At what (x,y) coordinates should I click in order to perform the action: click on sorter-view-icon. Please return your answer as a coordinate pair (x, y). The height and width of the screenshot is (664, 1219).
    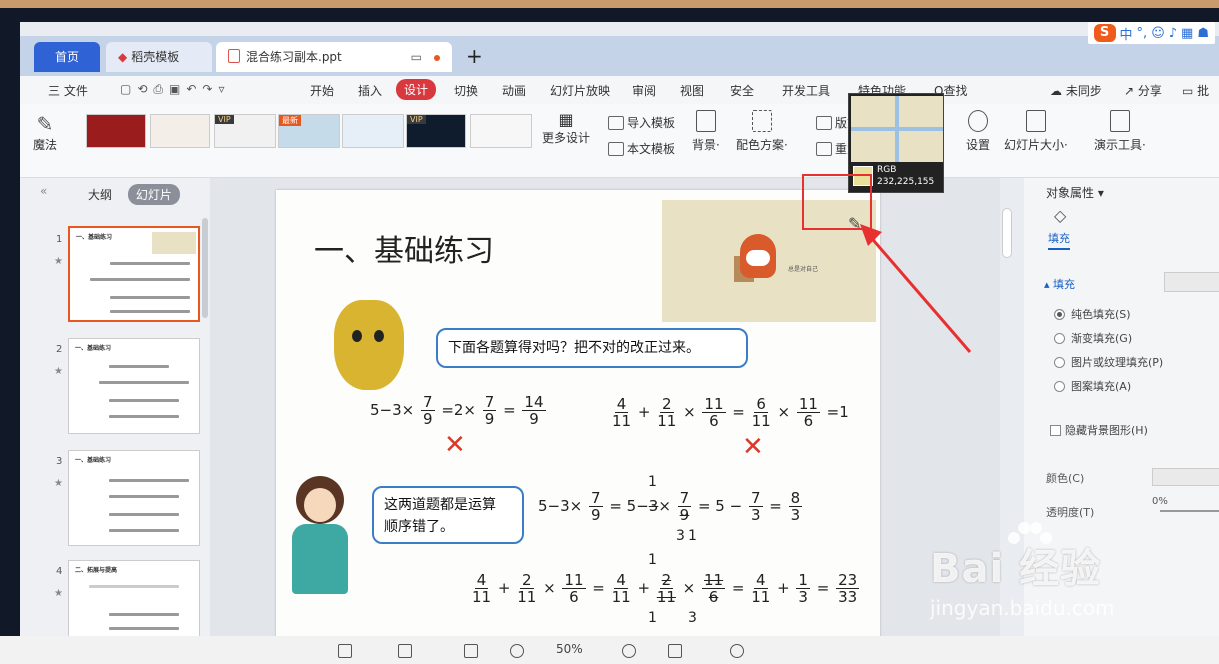
    Looking at the image, I should click on (405, 651).